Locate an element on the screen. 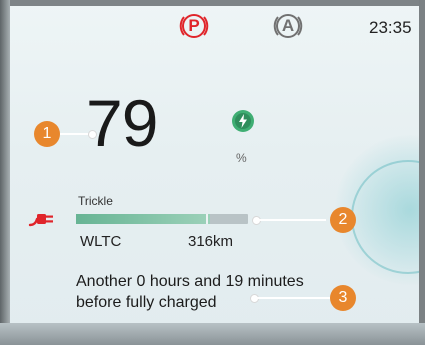 This screenshot has height=345, width=425. callout-badge-1: 1 is located at coordinates (47, 134).